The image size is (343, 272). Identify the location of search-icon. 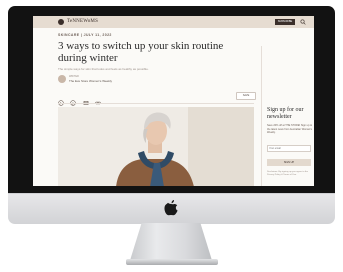
(303, 22).